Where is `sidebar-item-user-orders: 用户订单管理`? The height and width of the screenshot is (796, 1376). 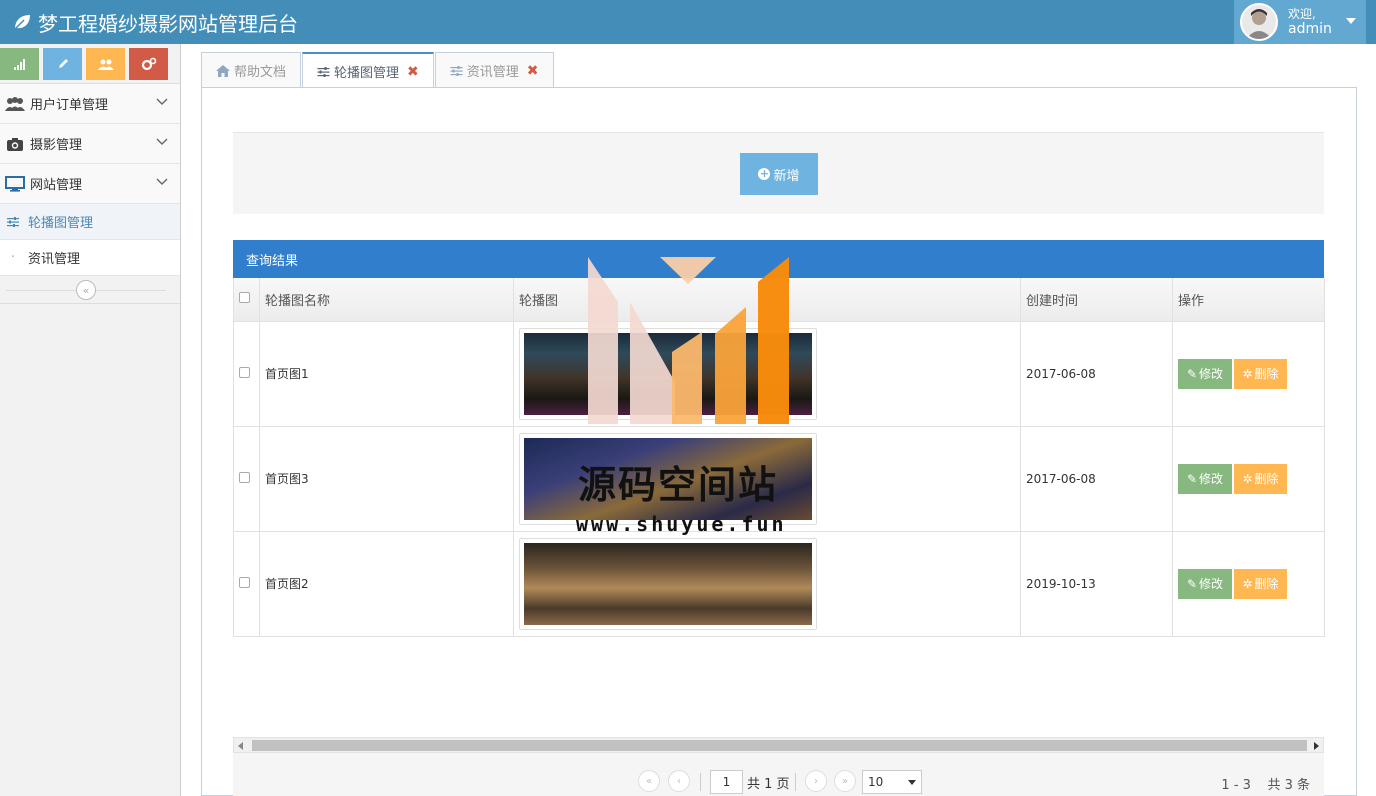 sidebar-item-user-orders: 用户订单管理 is located at coordinates (90, 104).